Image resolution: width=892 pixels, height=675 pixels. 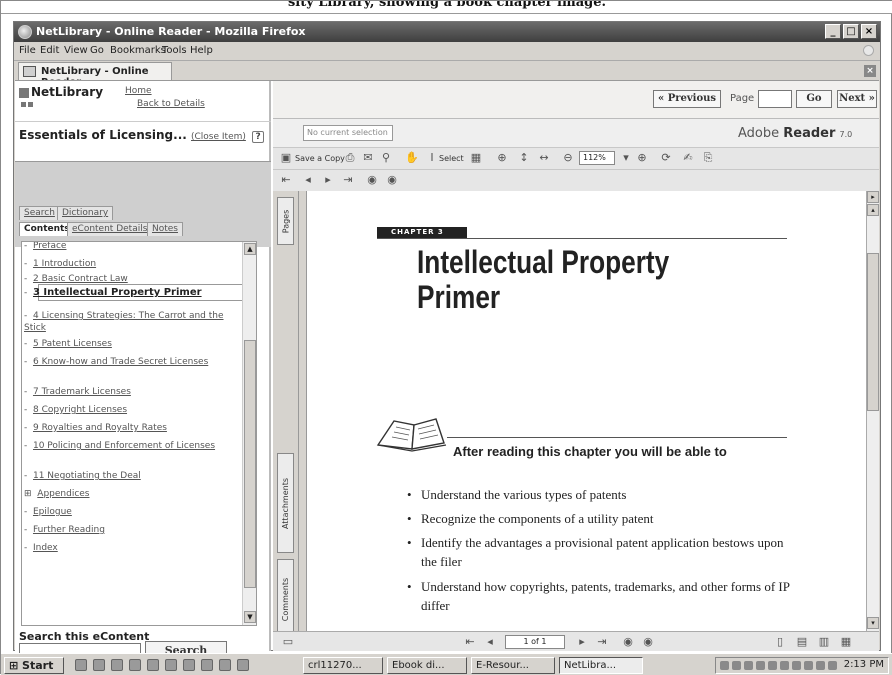 What do you see at coordinates (476, 158) in the screenshot?
I see `snapshot-icon: ▦` at bounding box center [476, 158].